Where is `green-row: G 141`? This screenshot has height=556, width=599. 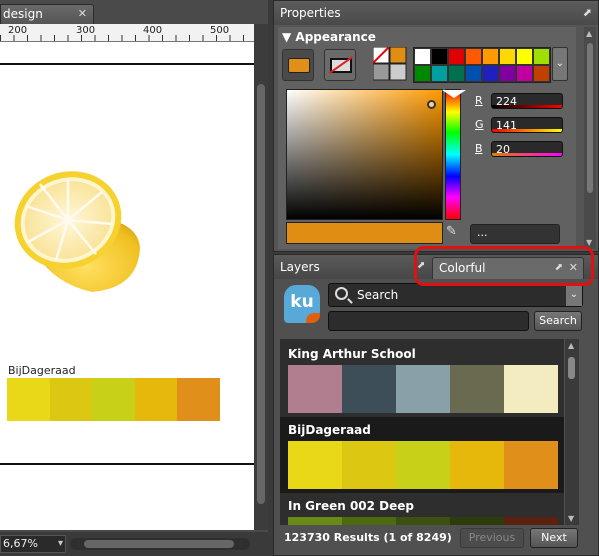 green-row: G 141 is located at coordinates (520, 126).